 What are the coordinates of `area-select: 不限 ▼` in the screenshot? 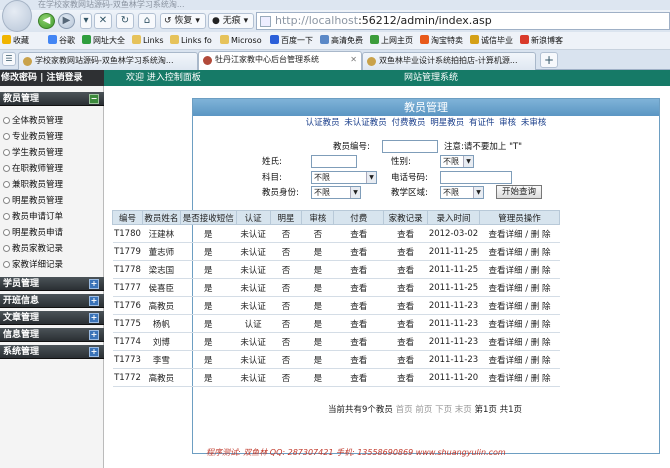 It's located at (462, 192).